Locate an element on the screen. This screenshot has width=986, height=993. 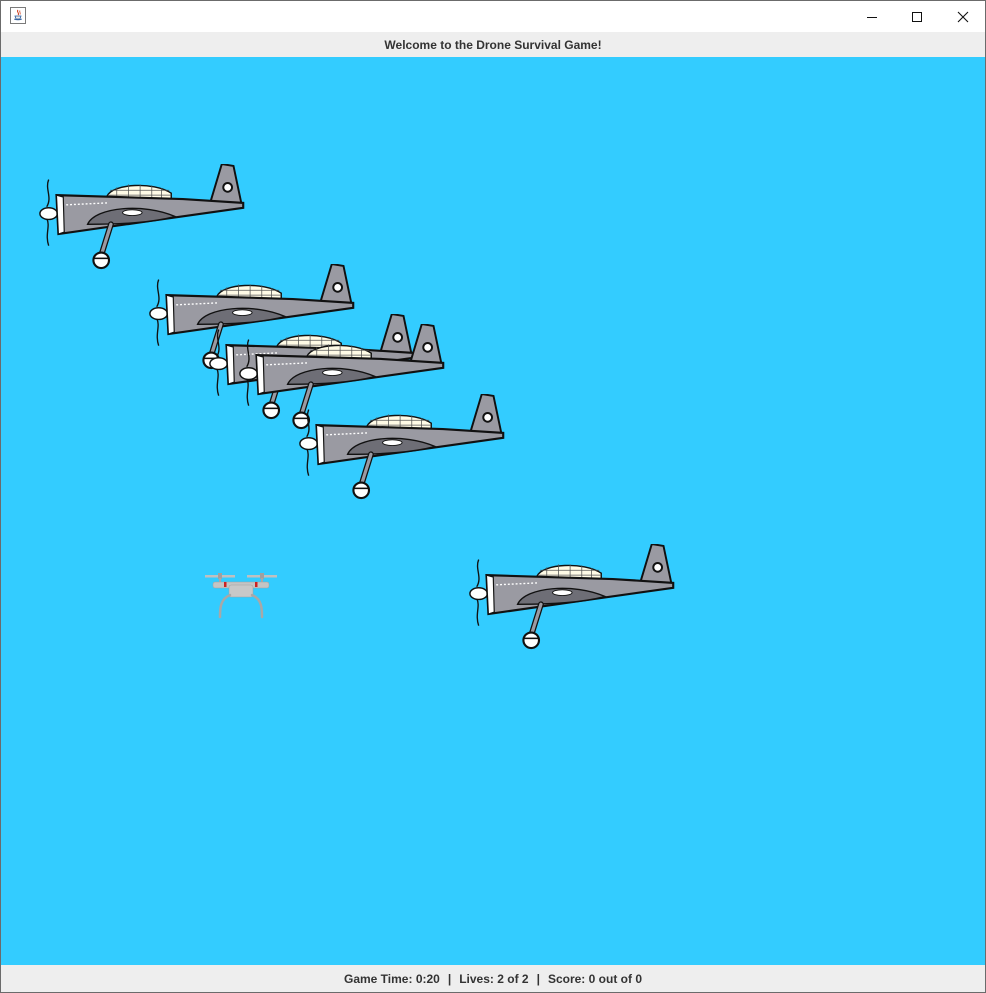
score-label: Score: is located at coordinates (566, 978).